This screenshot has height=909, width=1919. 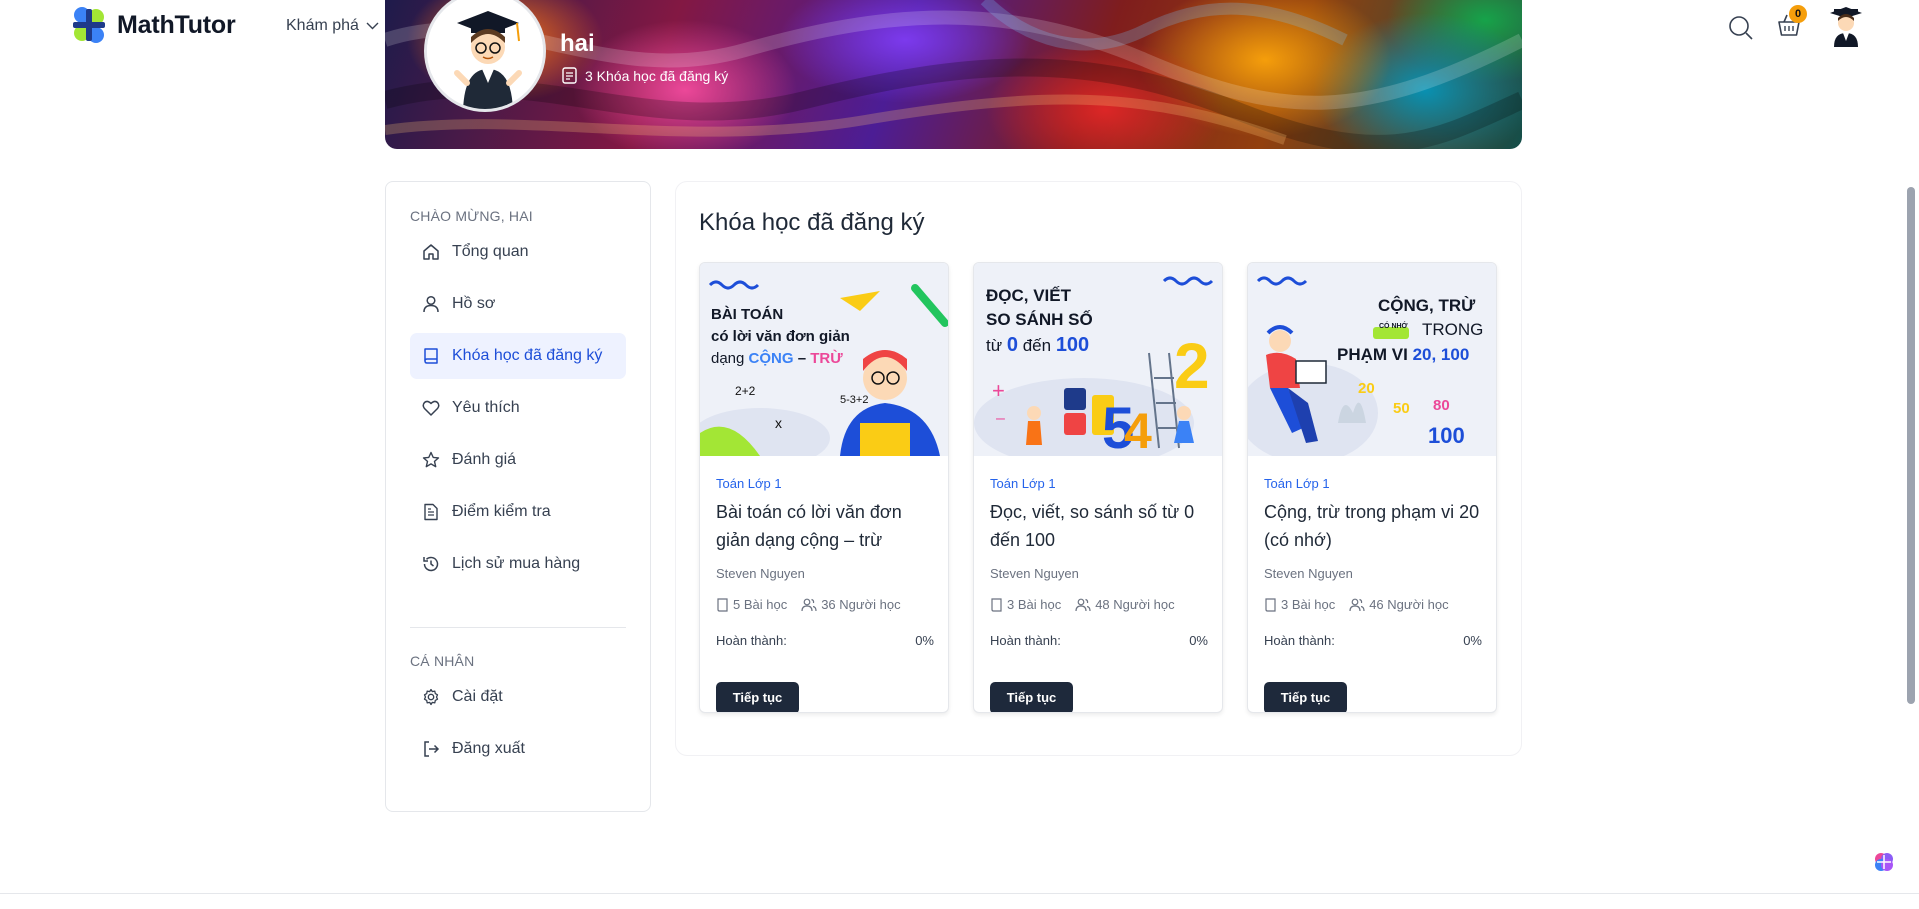 I want to click on thumbnail-word: từ, so click(x=994, y=345).